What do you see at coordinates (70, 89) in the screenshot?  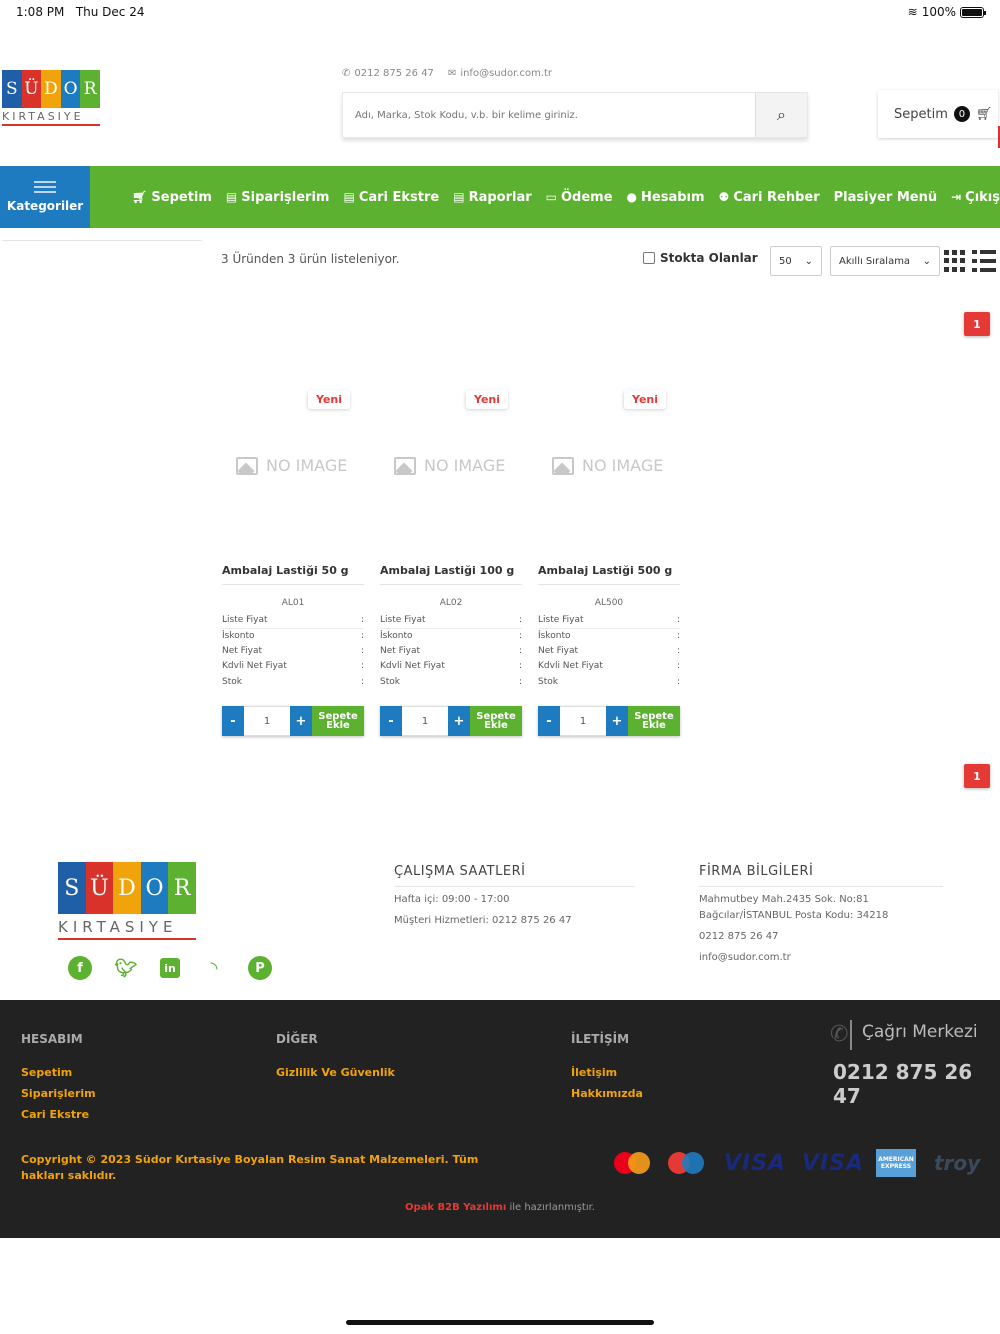 I see `logo-letter-tile: O` at bounding box center [70, 89].